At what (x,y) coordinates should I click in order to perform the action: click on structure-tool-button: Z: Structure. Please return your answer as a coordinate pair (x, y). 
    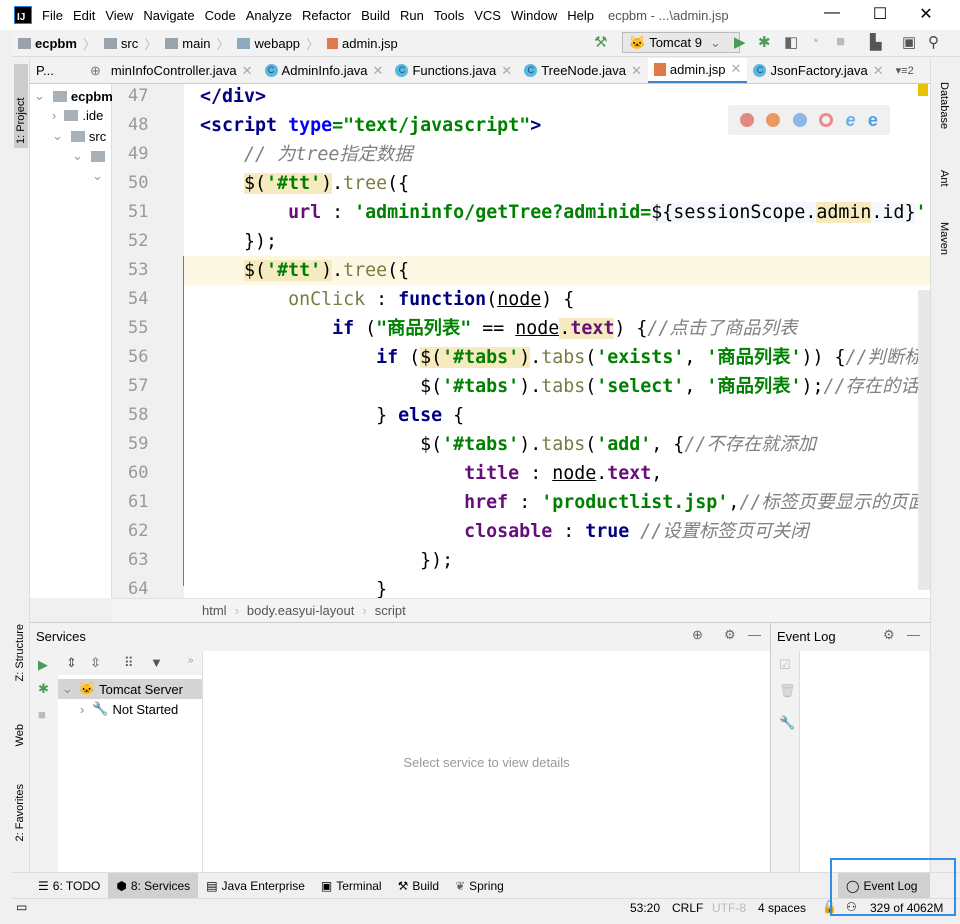
    Looking at the image, I should click on (20, 652).